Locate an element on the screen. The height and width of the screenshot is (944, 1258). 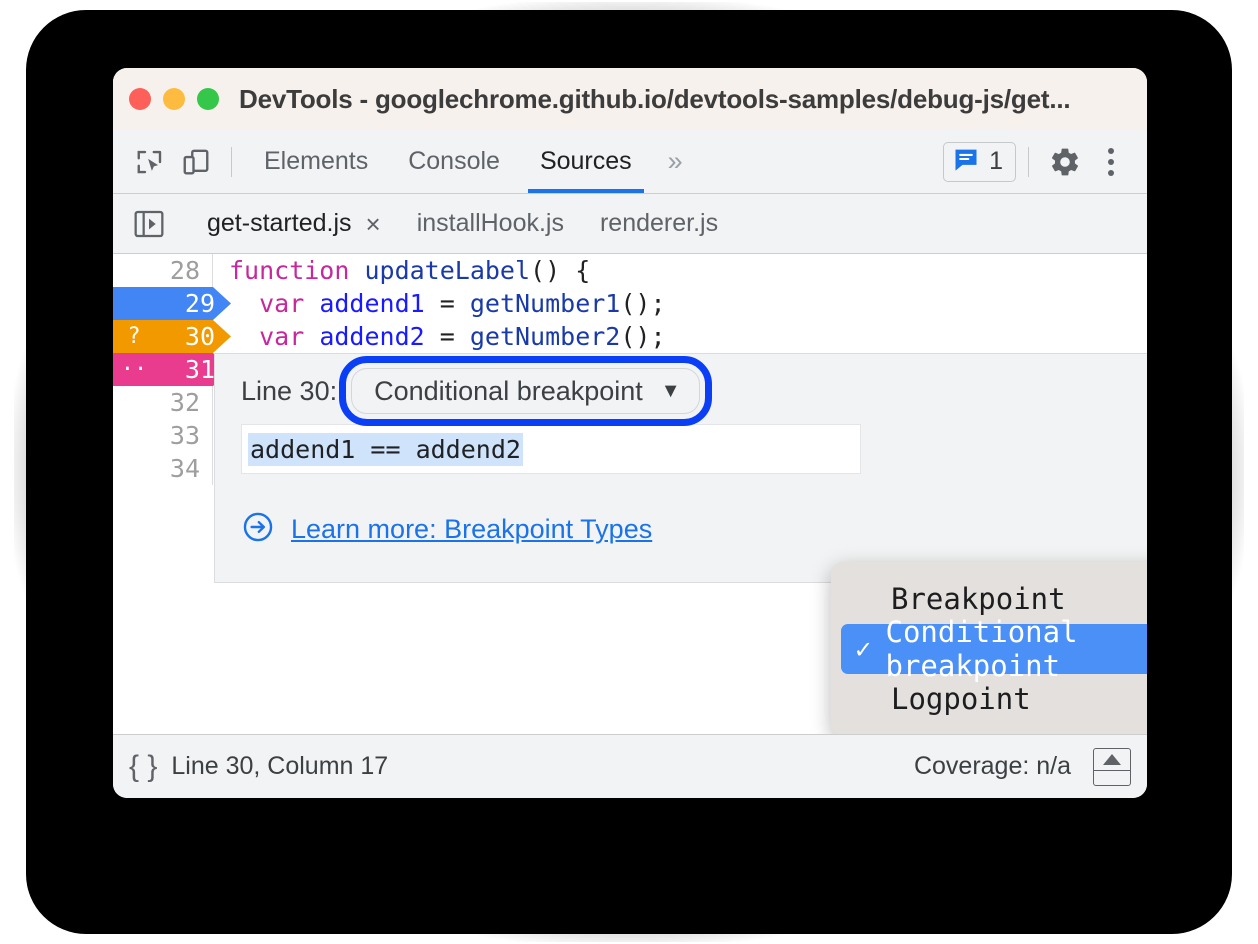
tab-console: Console is located at coordinates (454, 161).